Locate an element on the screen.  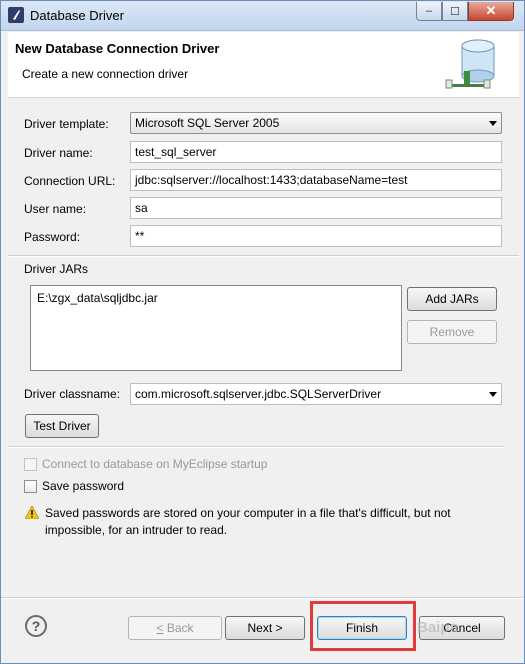
maximize-icon: ☐ is located at coordinates (455, 11).